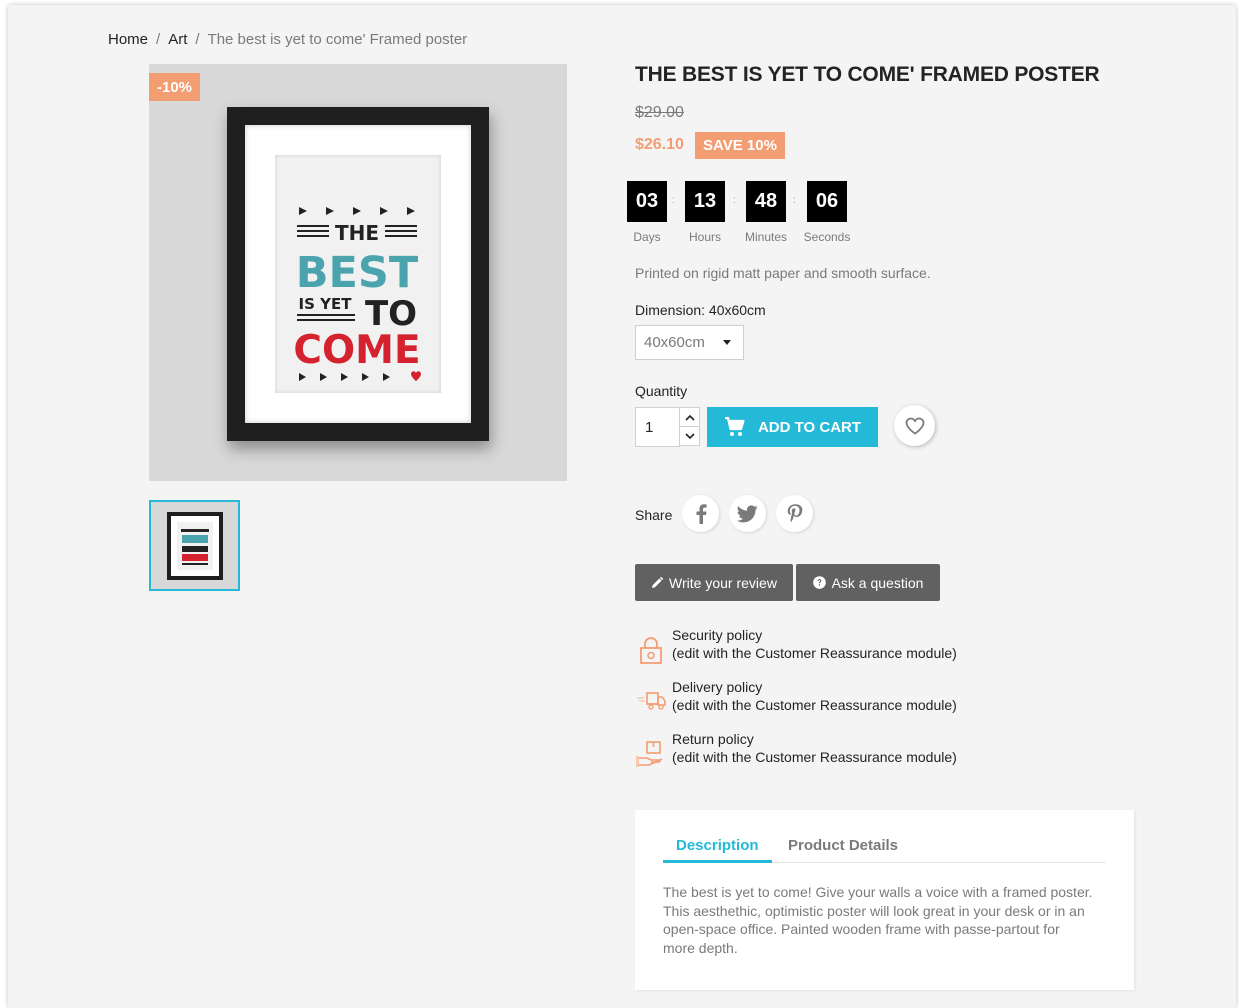  Describe the element at coordinates (734, 426) in the screenshot. I see `shopping-cart-icon` at that location.